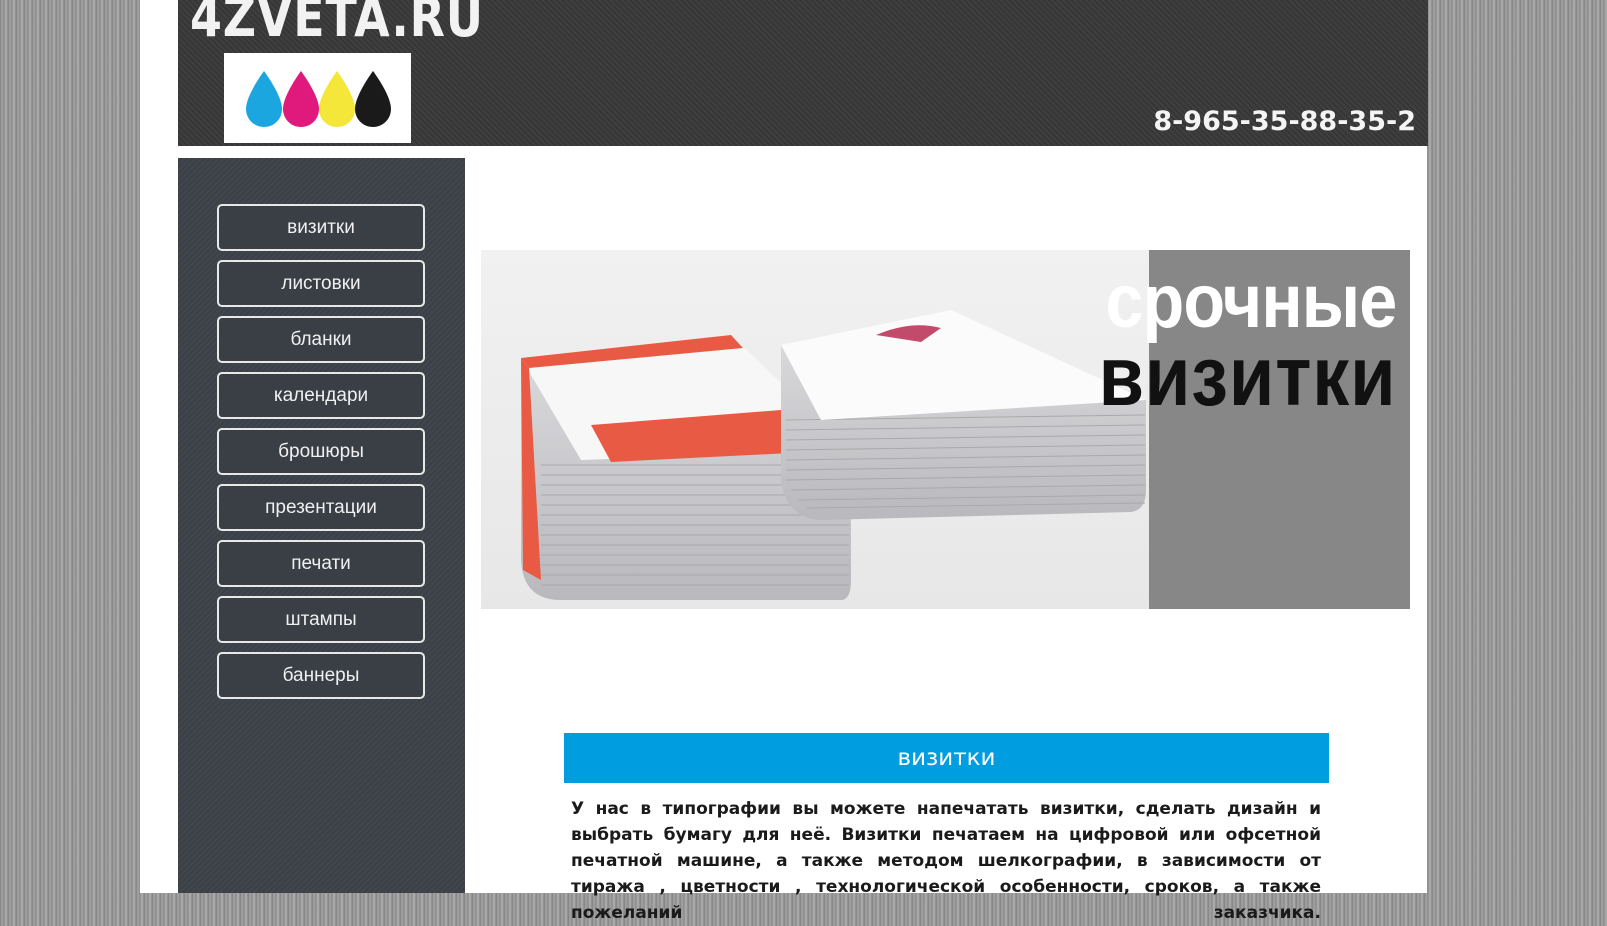 Image resolution: width=1607 pixels, height=926 pixels. I want to click on banner-headline-bottom: визитки, so click(1247, 376).